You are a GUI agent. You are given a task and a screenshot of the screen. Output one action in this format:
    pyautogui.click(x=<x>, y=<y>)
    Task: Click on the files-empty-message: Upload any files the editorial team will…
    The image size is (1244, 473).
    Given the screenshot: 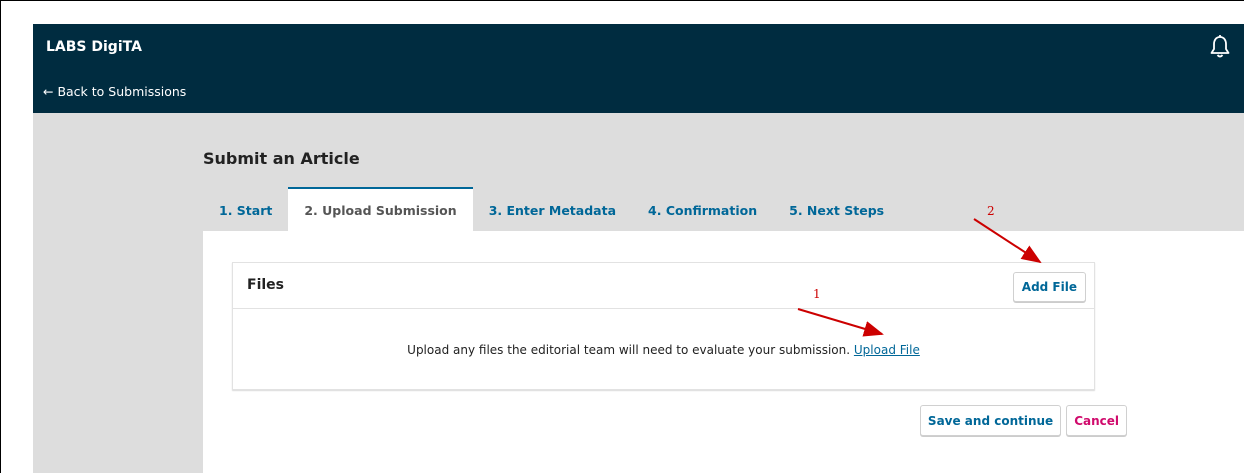 What is the action you would take?
    pyautogui.click(x=663, y=350)
    